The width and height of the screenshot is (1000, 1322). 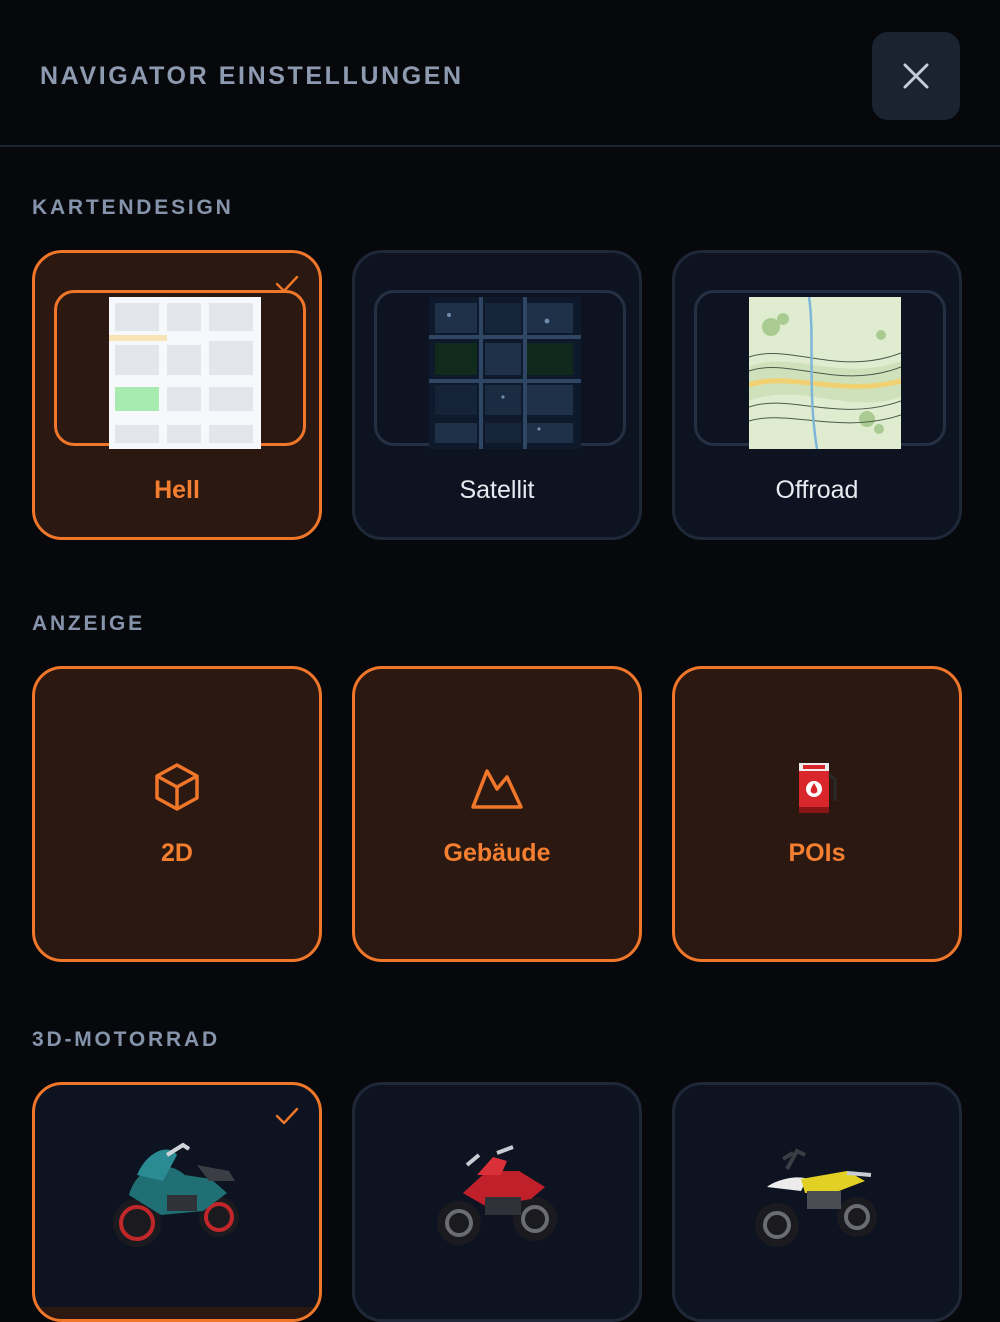 What do you see at coordinates (126, 1039) in the screenshot?
I see `section-label-motorcycle: 3D-MOTORRAD` at bounding box center [126, 1039].